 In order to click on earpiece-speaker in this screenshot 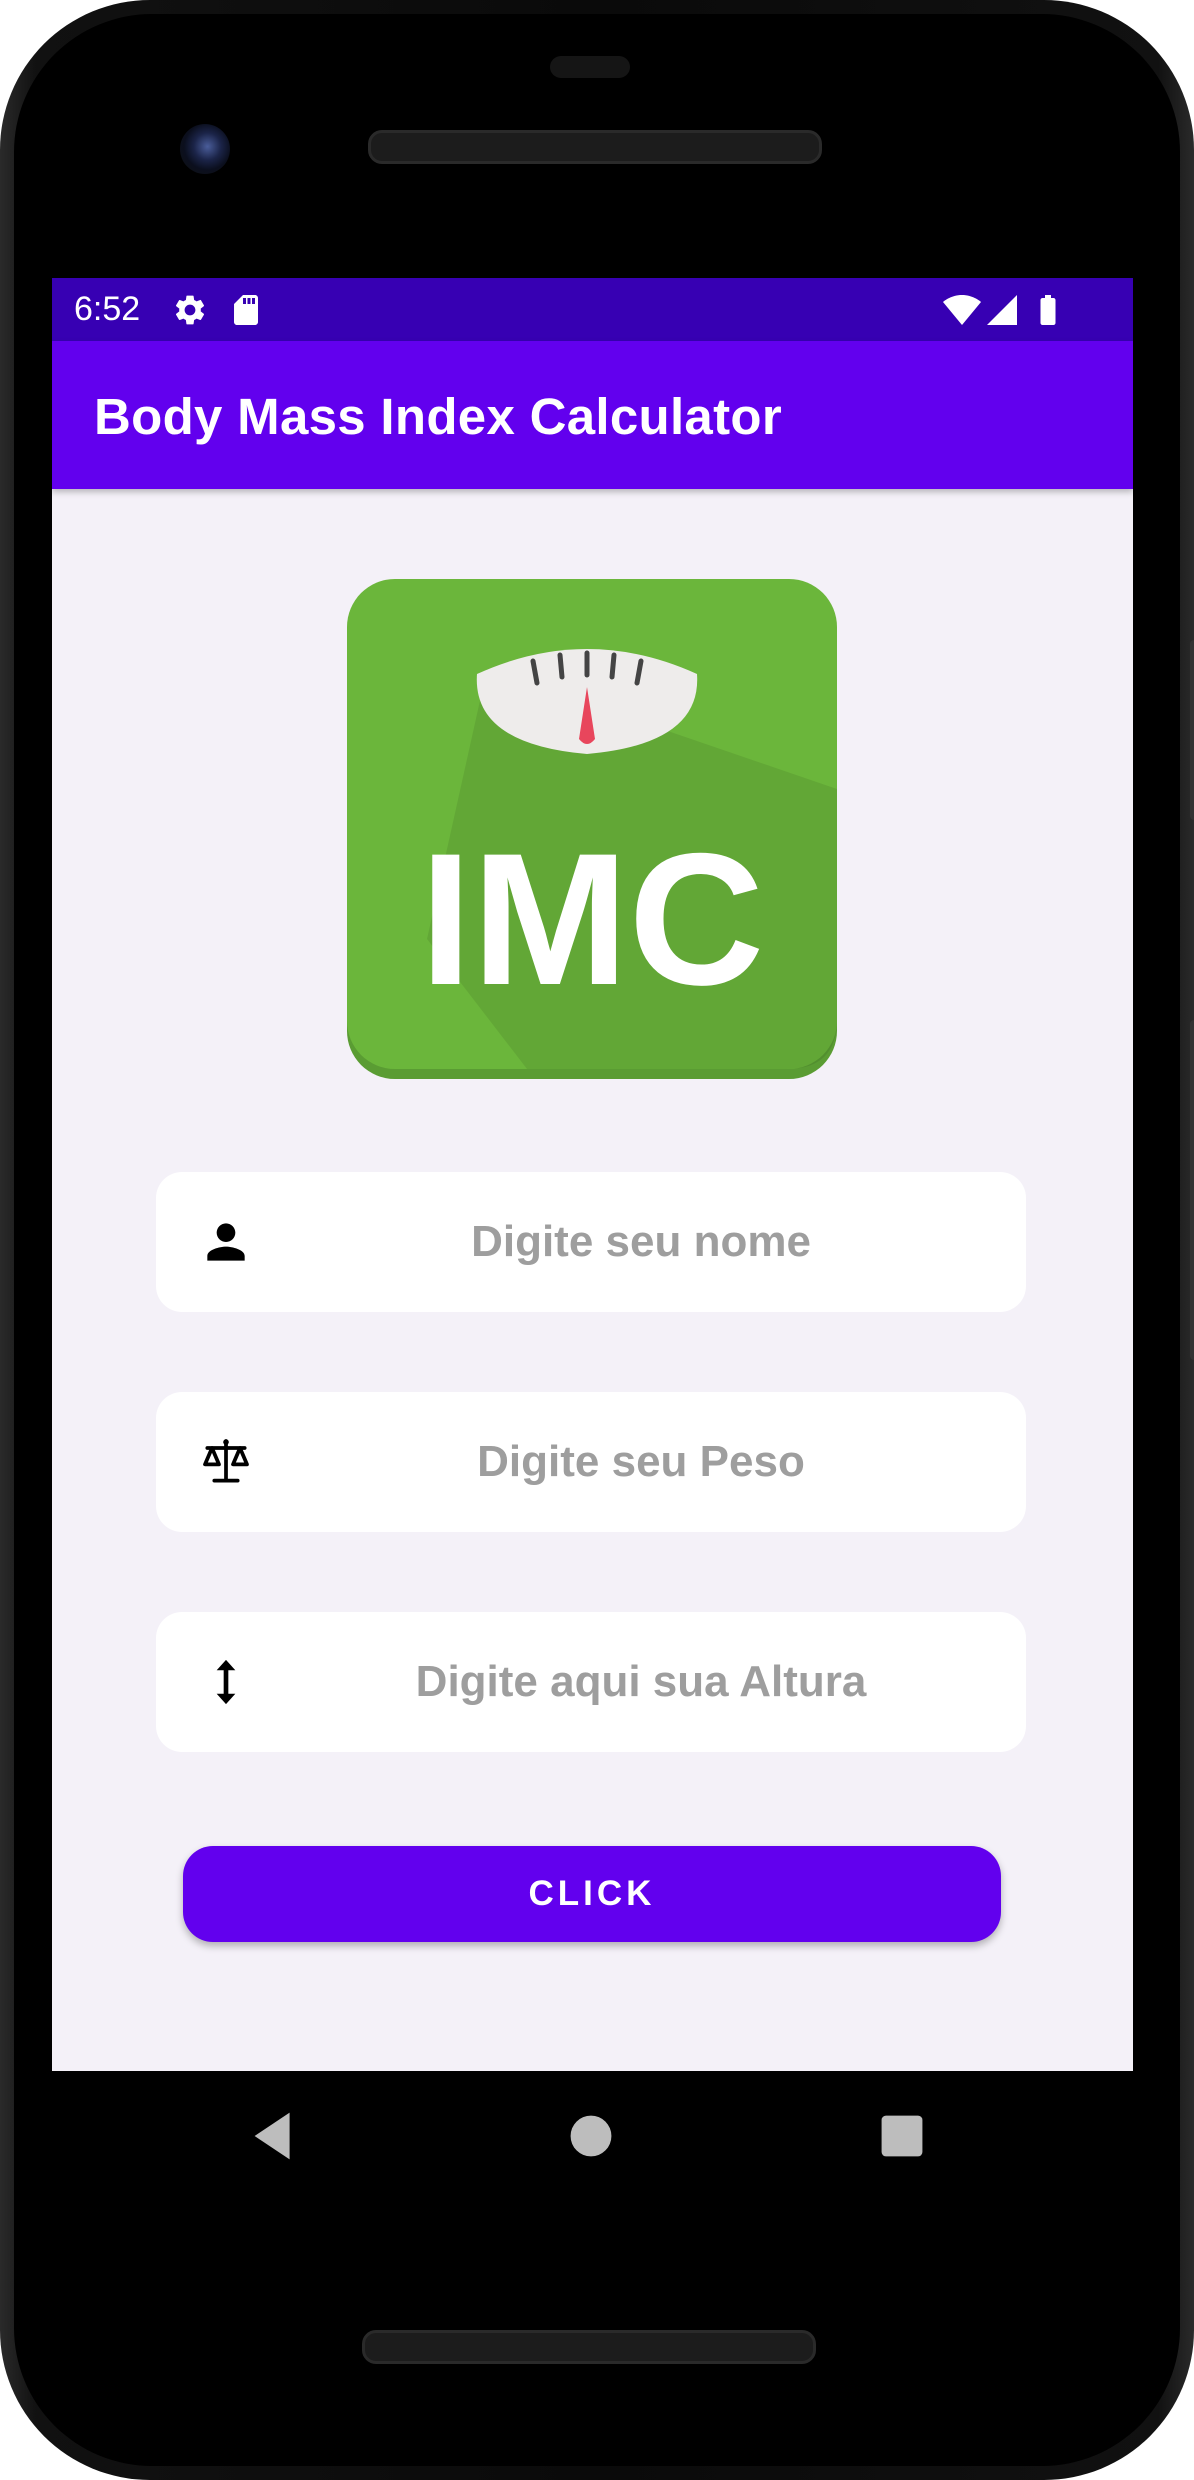, I will do `click(595, 147)`.